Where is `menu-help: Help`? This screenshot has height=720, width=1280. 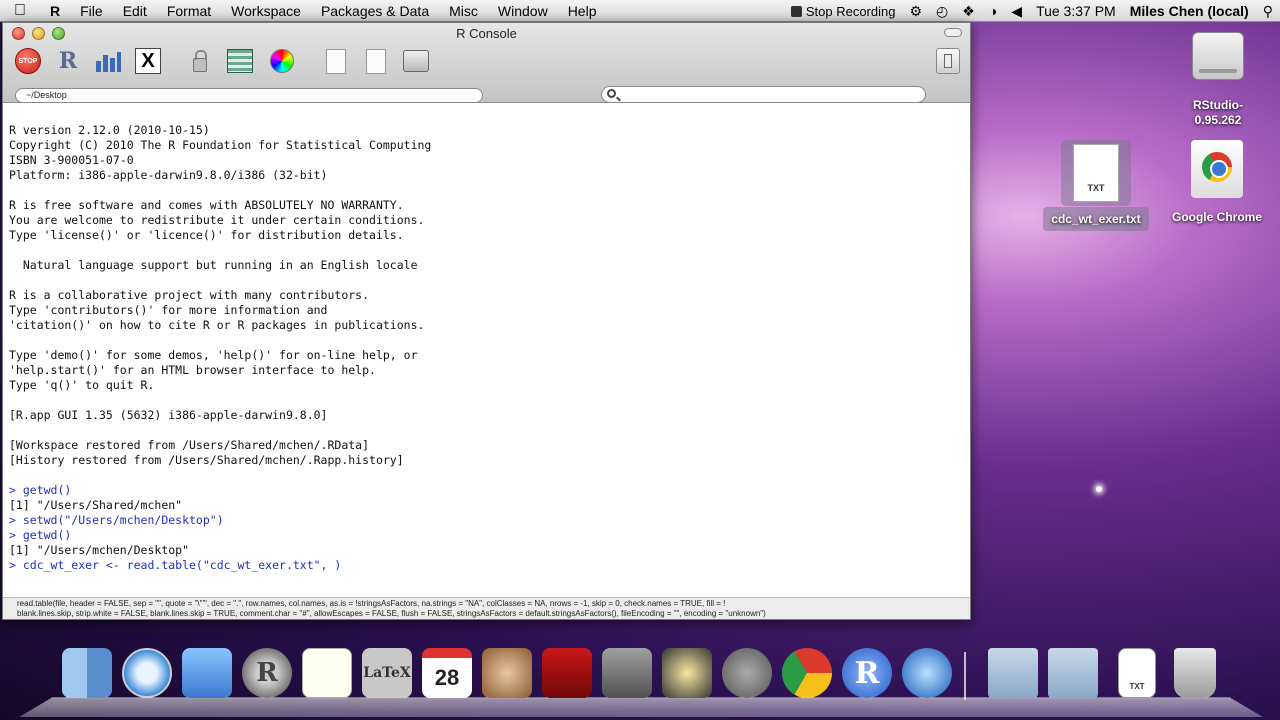 menu-help: Help is located at coordinates (582, 11).